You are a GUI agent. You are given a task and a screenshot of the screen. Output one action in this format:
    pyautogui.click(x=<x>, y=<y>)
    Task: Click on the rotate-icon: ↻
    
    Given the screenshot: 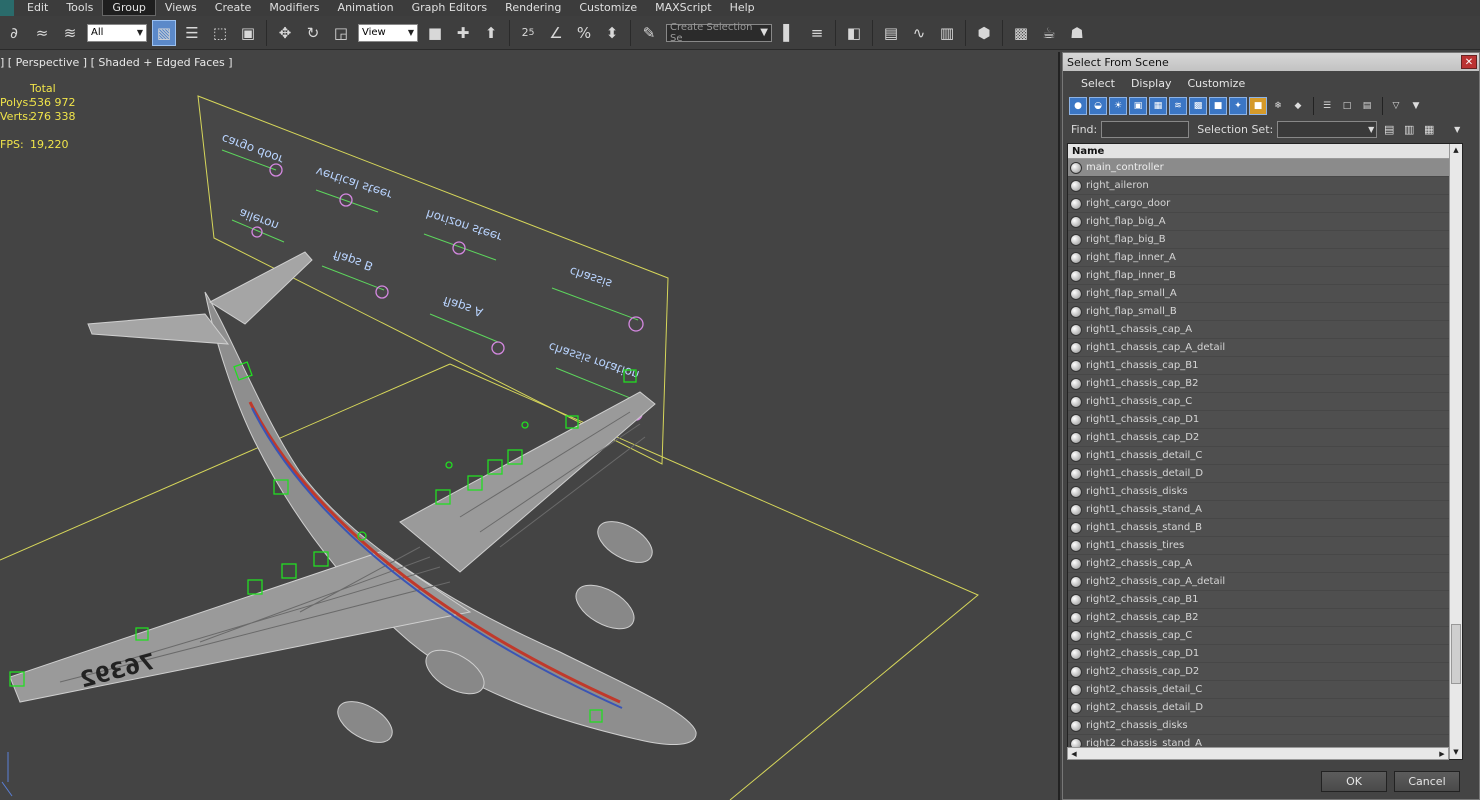 What is the action you would take?
    pyautogui.click(x=313, y=33)
    